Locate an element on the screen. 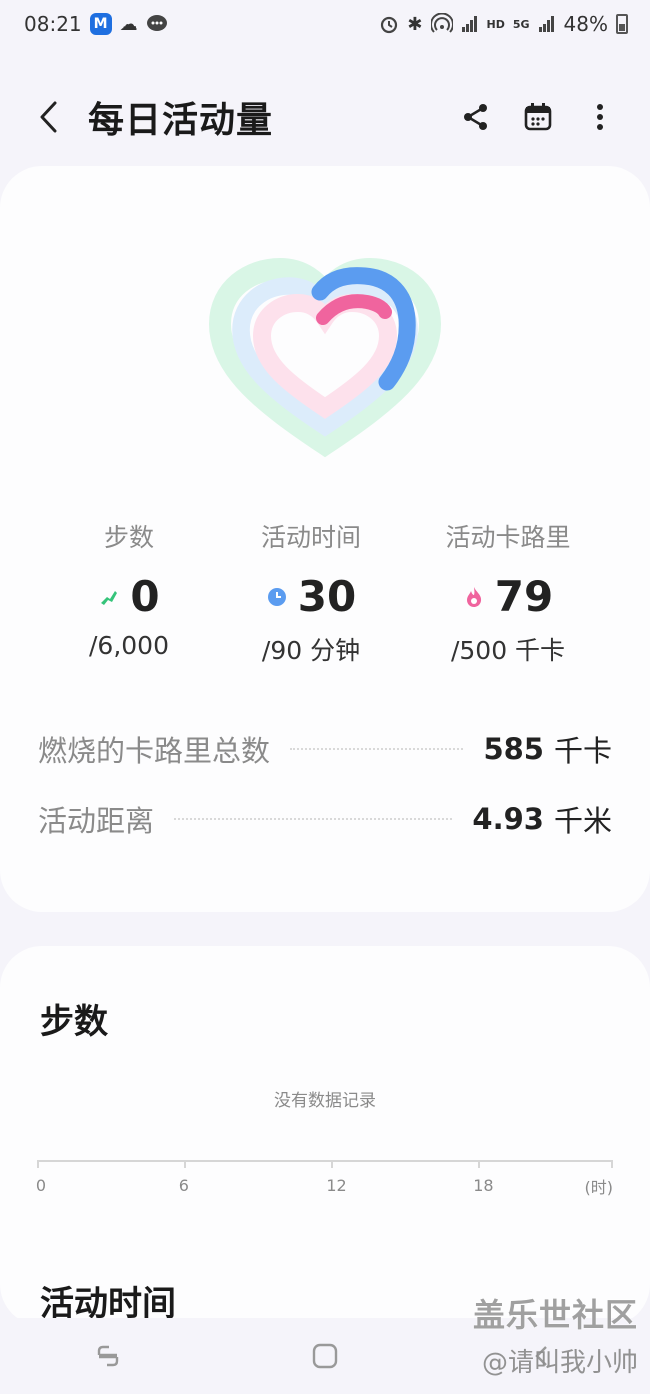 This screenshot has height=1394, width=650. metric-active-time: 活动时间 30 /90 分钟 is located at coordinates (311, 592).